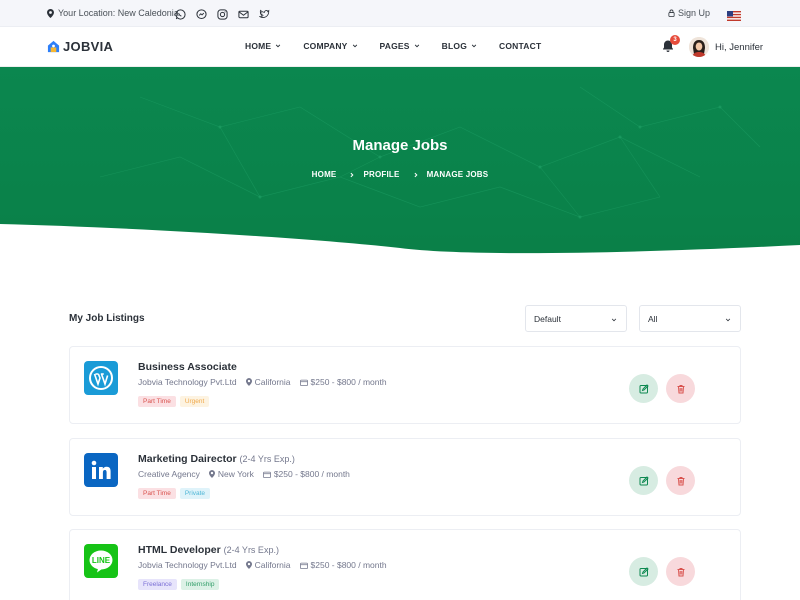 Image resolution: width=800 pixels, height=600 pixels. What do you see at coordinates (457, 174) in the screenshot?
I see `breadcrumb-current: MANAGE JOBS` at bounding box center [457, 174].